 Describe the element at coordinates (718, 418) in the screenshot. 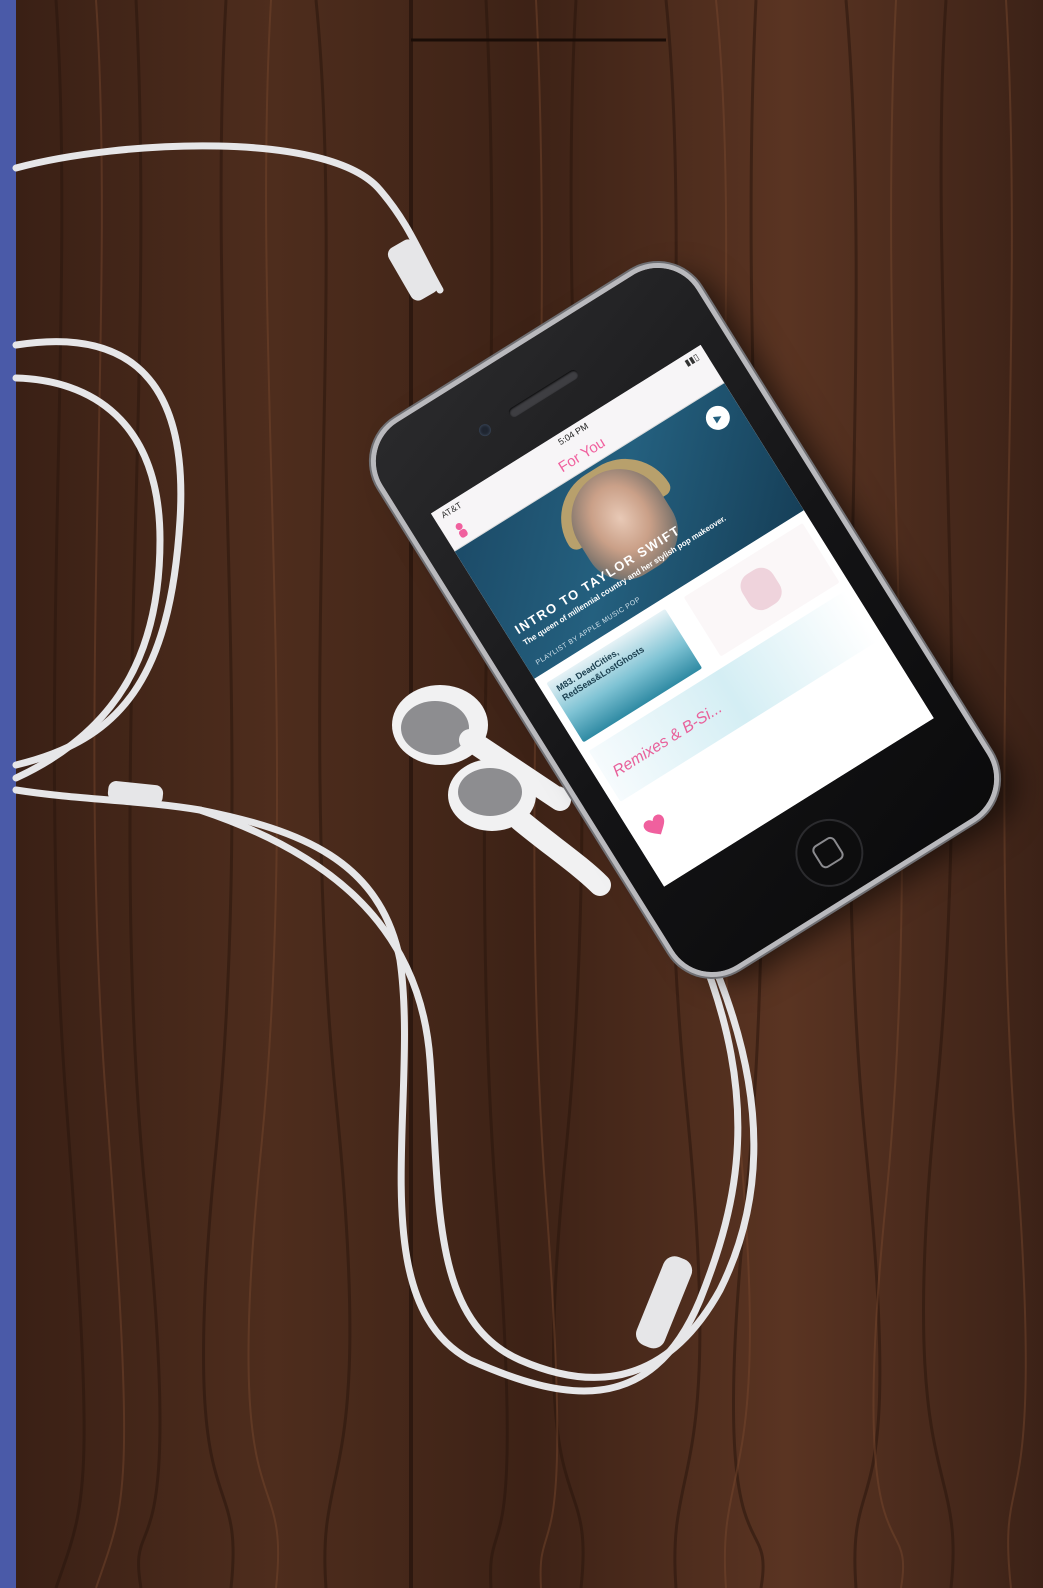

I see `play-icon: ▶` at that location.